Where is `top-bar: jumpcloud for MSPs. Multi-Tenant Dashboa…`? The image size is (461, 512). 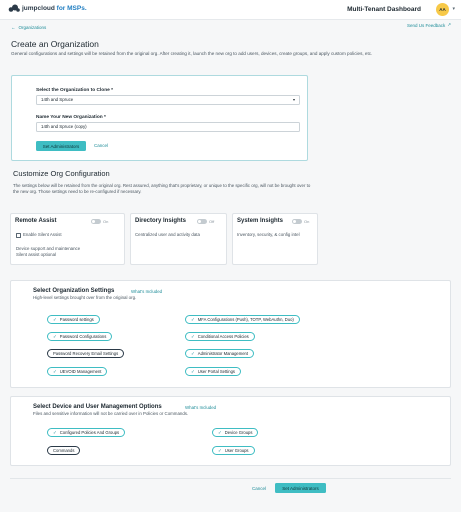
top-bar: jumpcloud for MSPs. Multi-Tenant Dashboa… is located at coordinates (230, 10).